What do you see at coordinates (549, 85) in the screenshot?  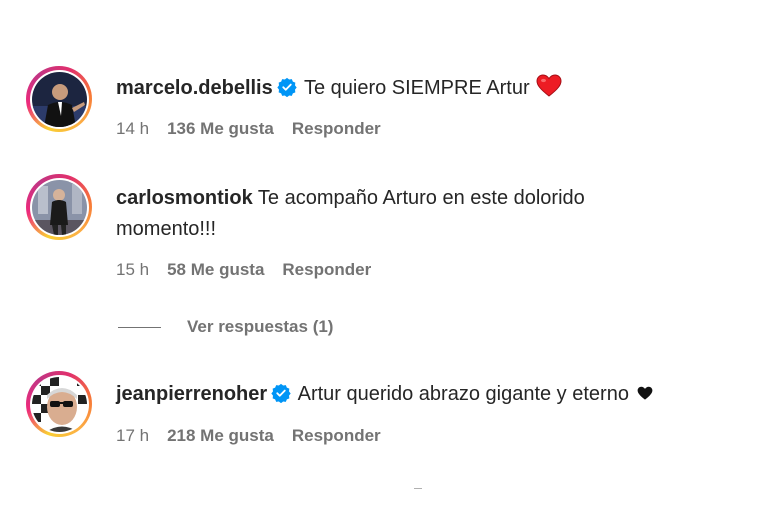 I see `red-heart-icon` at bounding box center [549, 85].